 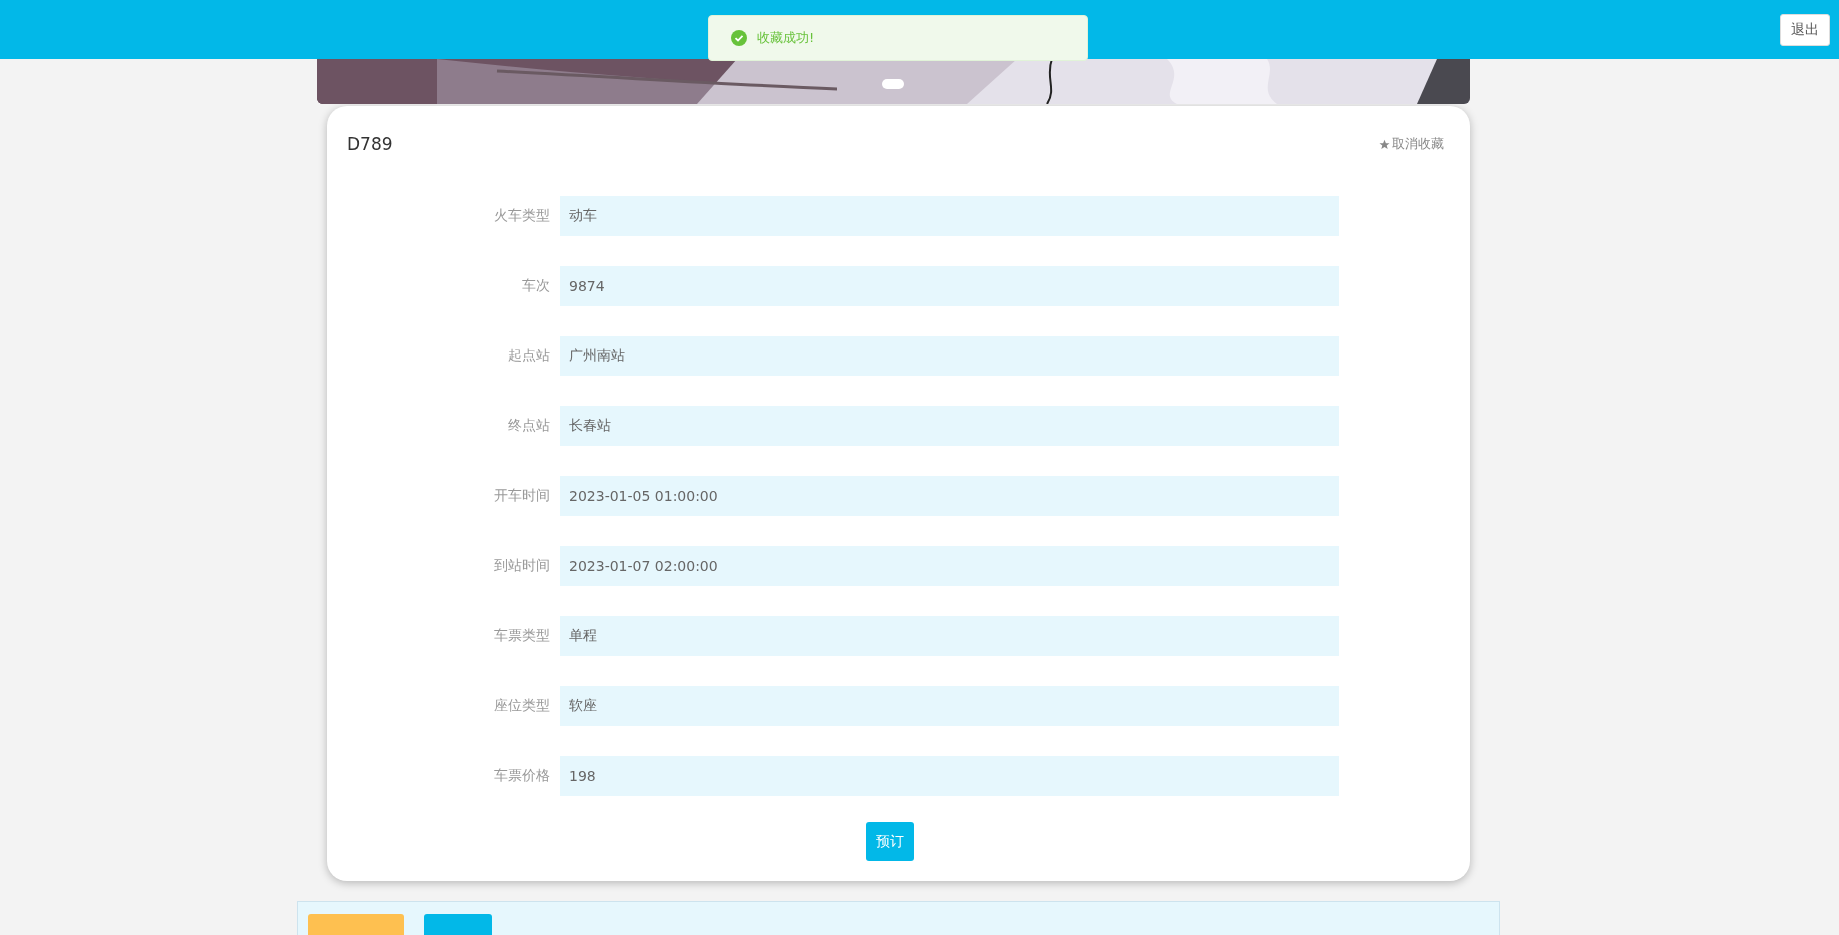 What do you see at coordinates (949, 636) in the screenshot?
I see `value-field: 单程` at bounding box center [949, 636].